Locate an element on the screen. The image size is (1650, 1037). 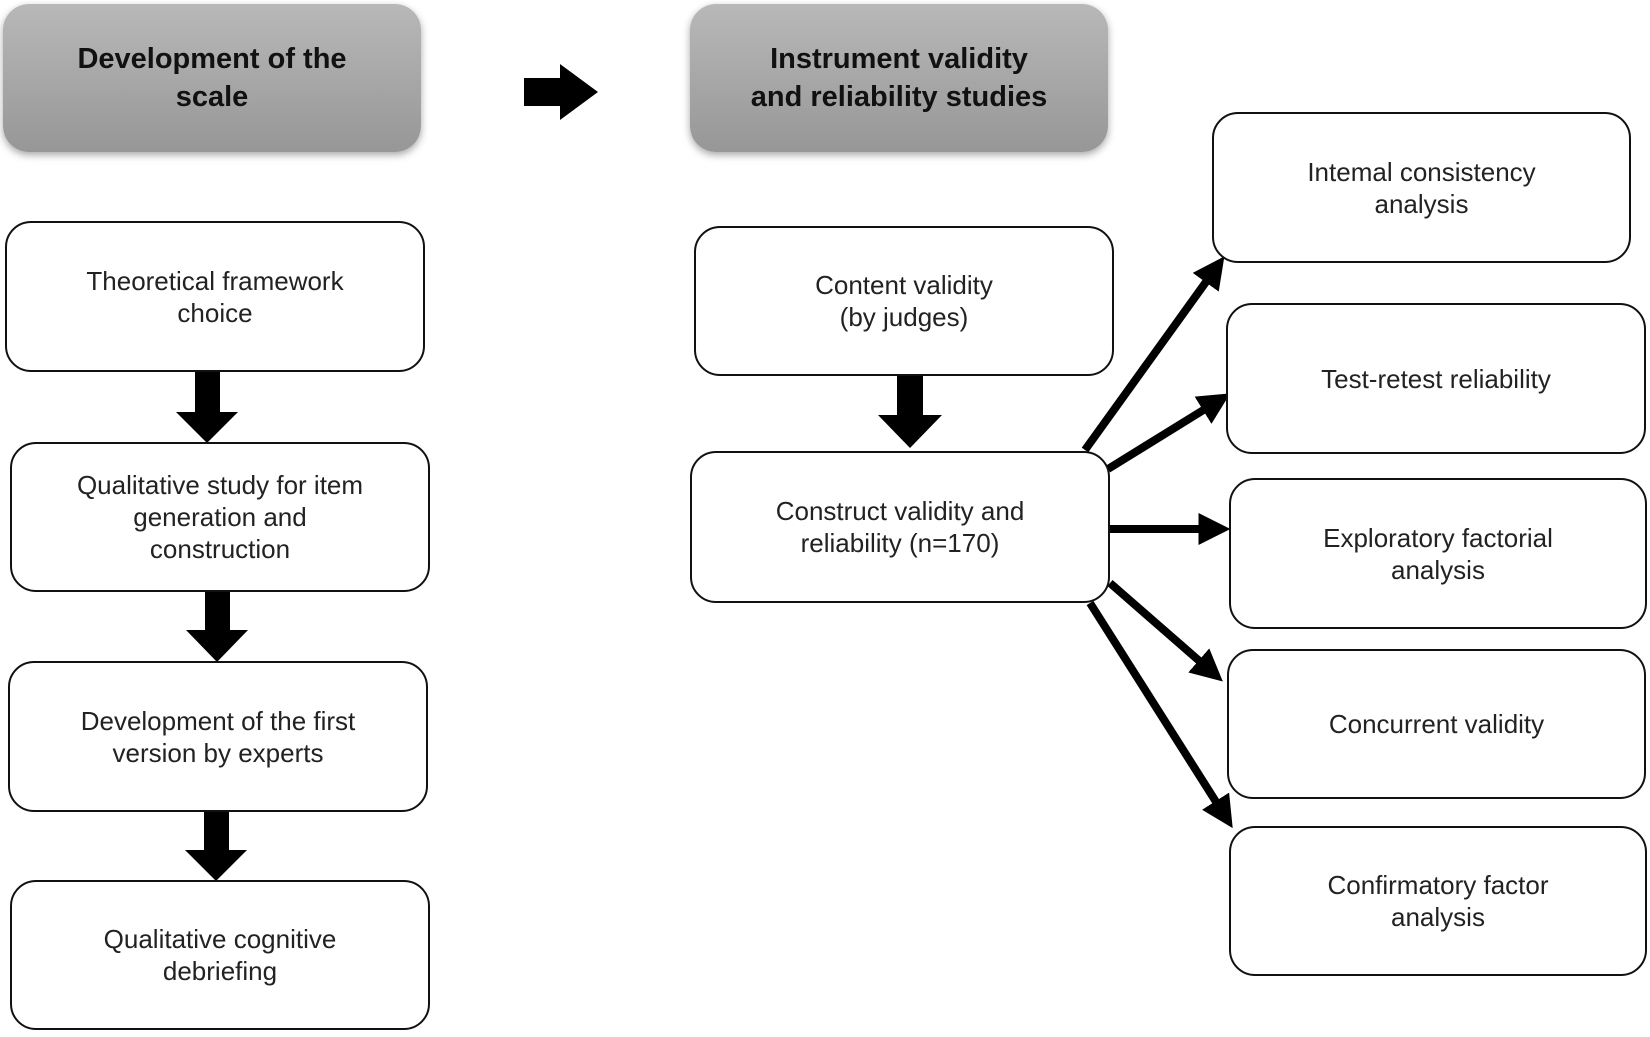
header-arrow-icon is located at coordinates (561, 92).